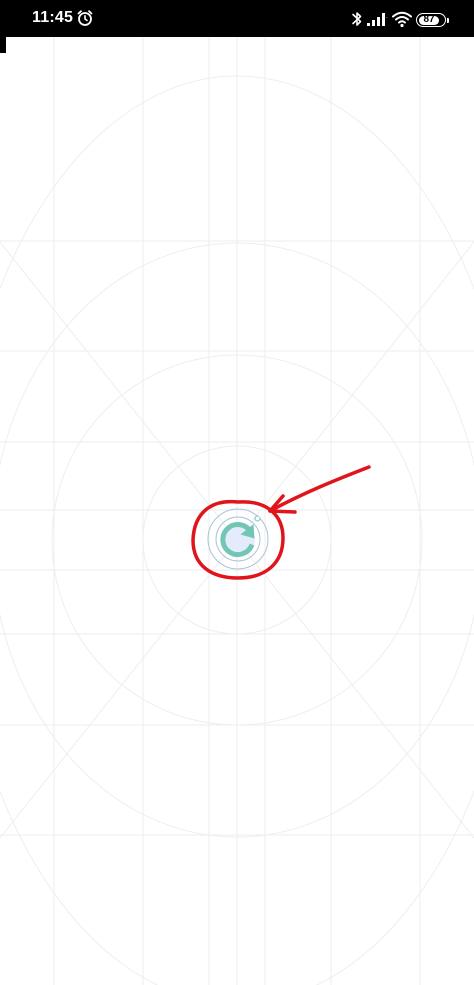 The image size is (474, 985). Describe the element at coordinates (85, 18) in the screenshot. I see `alarm-icon` at that location.